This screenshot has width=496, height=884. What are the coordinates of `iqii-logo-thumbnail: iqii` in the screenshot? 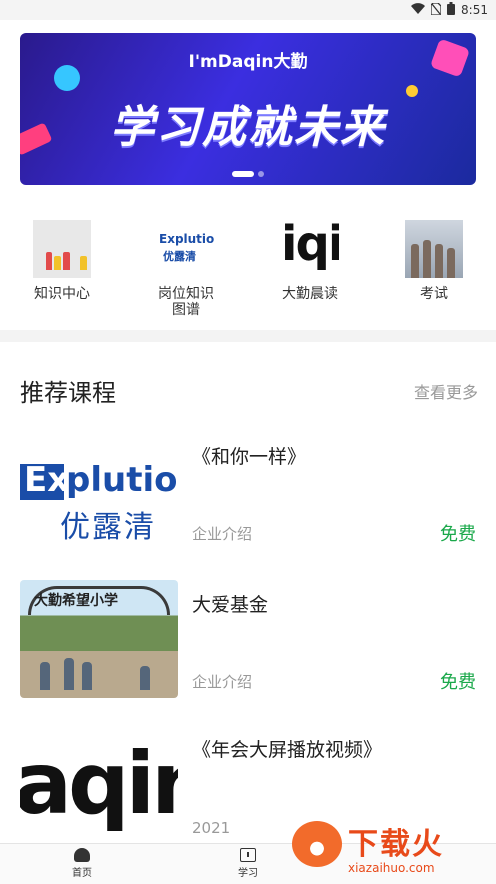 It's located at (310, 249).